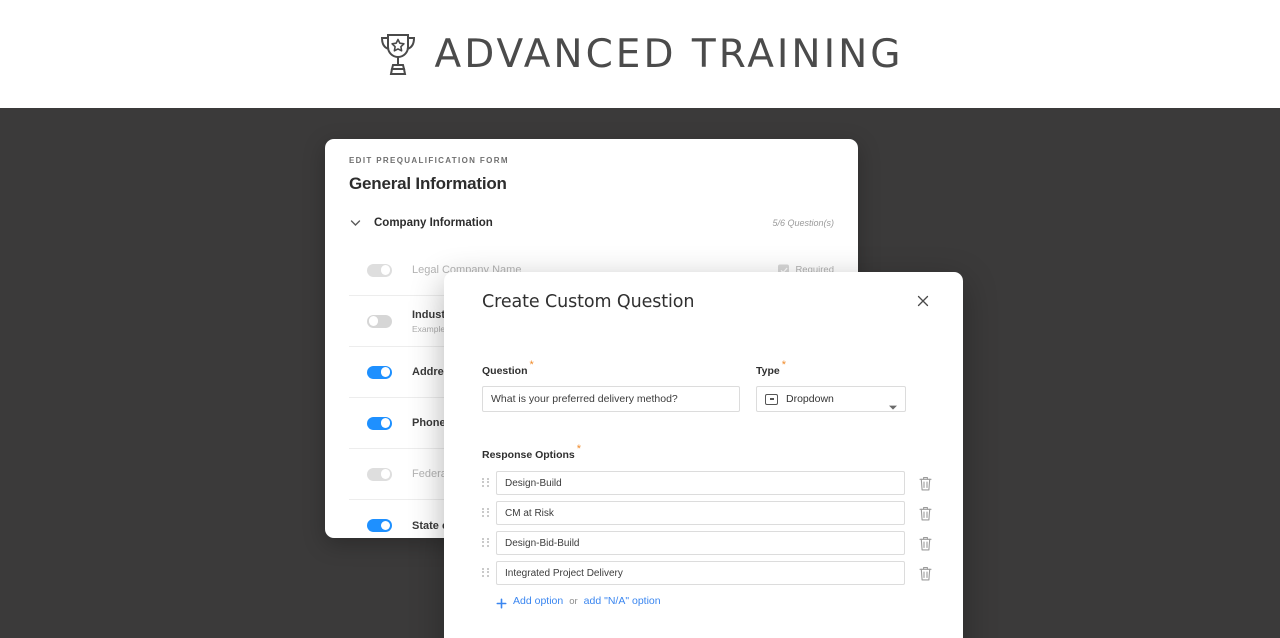  What do you see at coordinates (429, 160) in the screenshot?
I see `breadcrumb: EDIT PREQUALIFICATION FORM` at bounding box center [429, 160].